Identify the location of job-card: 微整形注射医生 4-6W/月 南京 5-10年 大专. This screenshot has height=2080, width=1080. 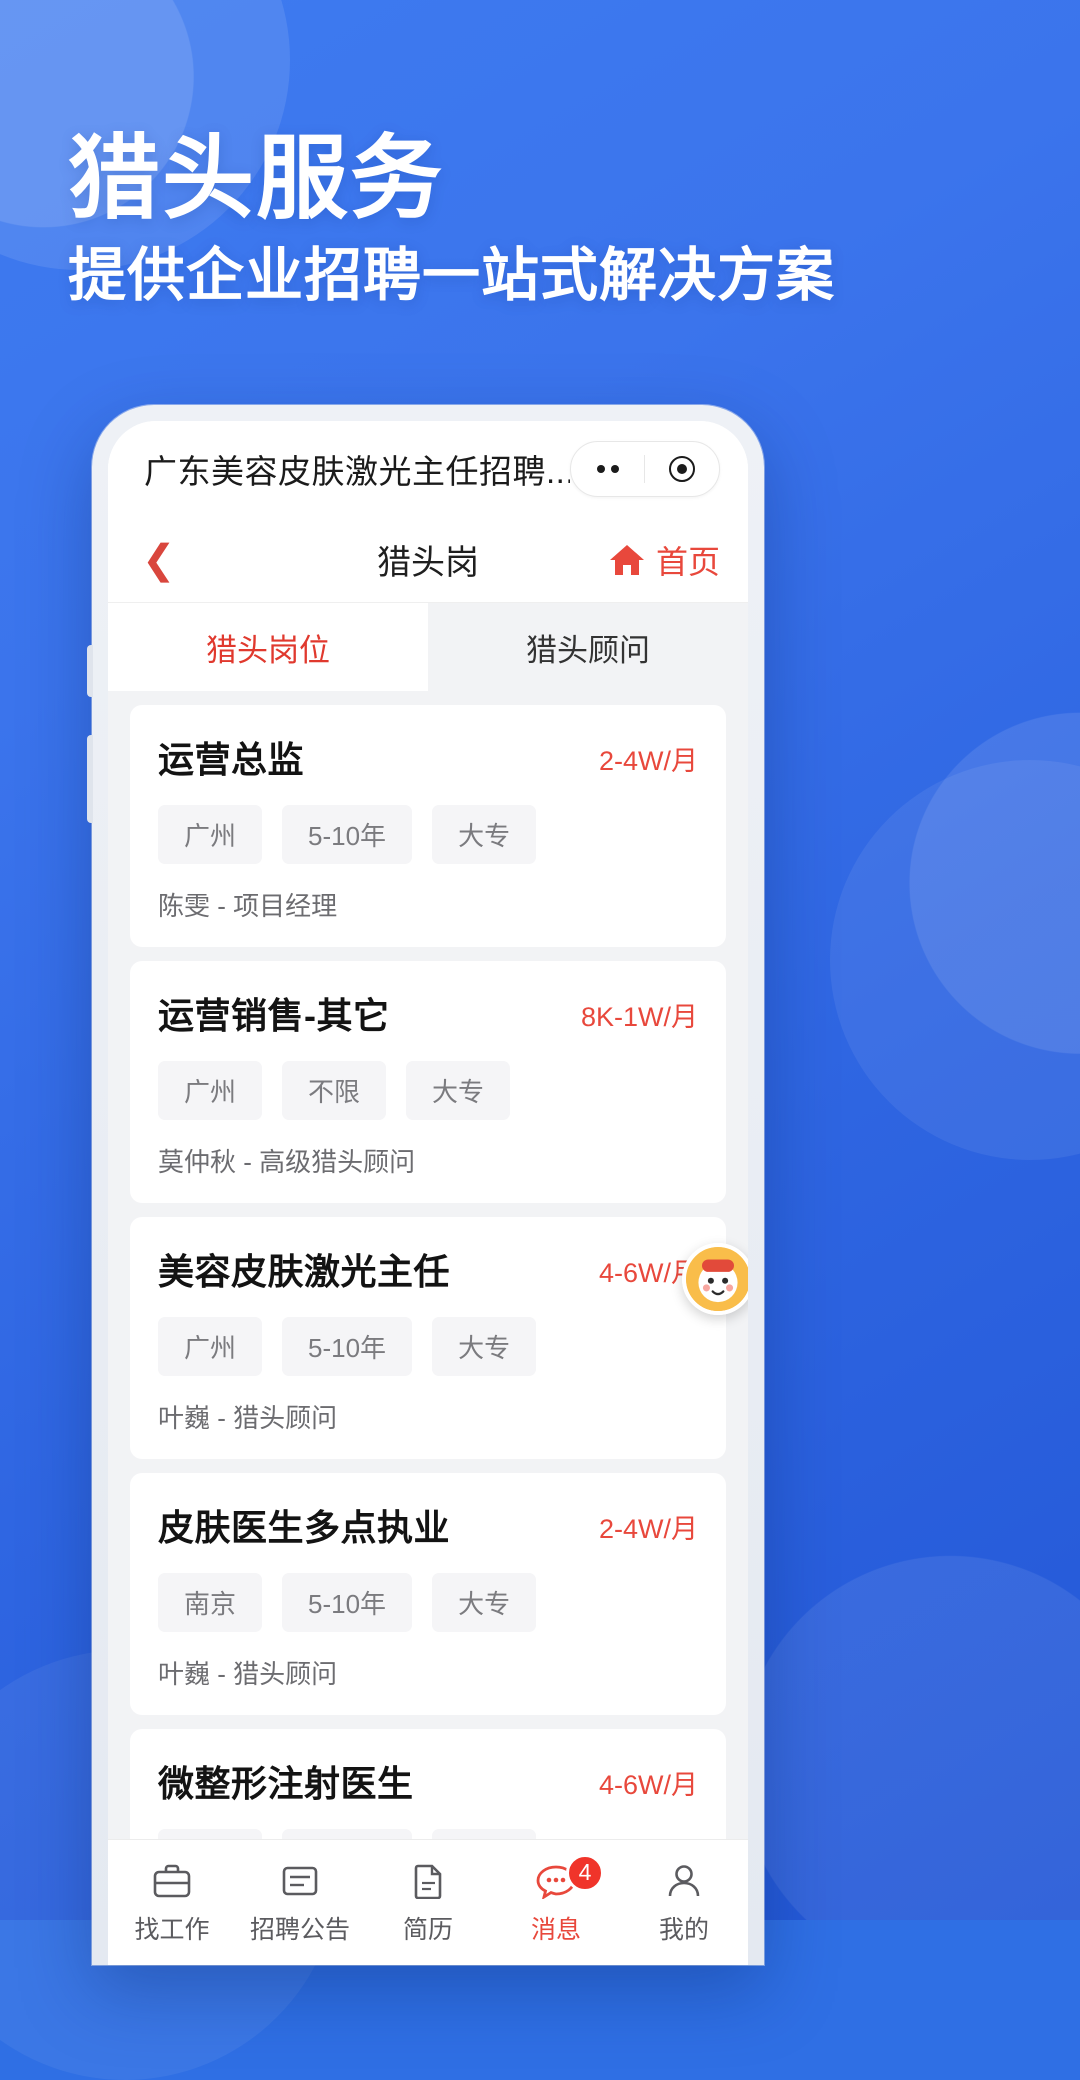
(428, 1784).